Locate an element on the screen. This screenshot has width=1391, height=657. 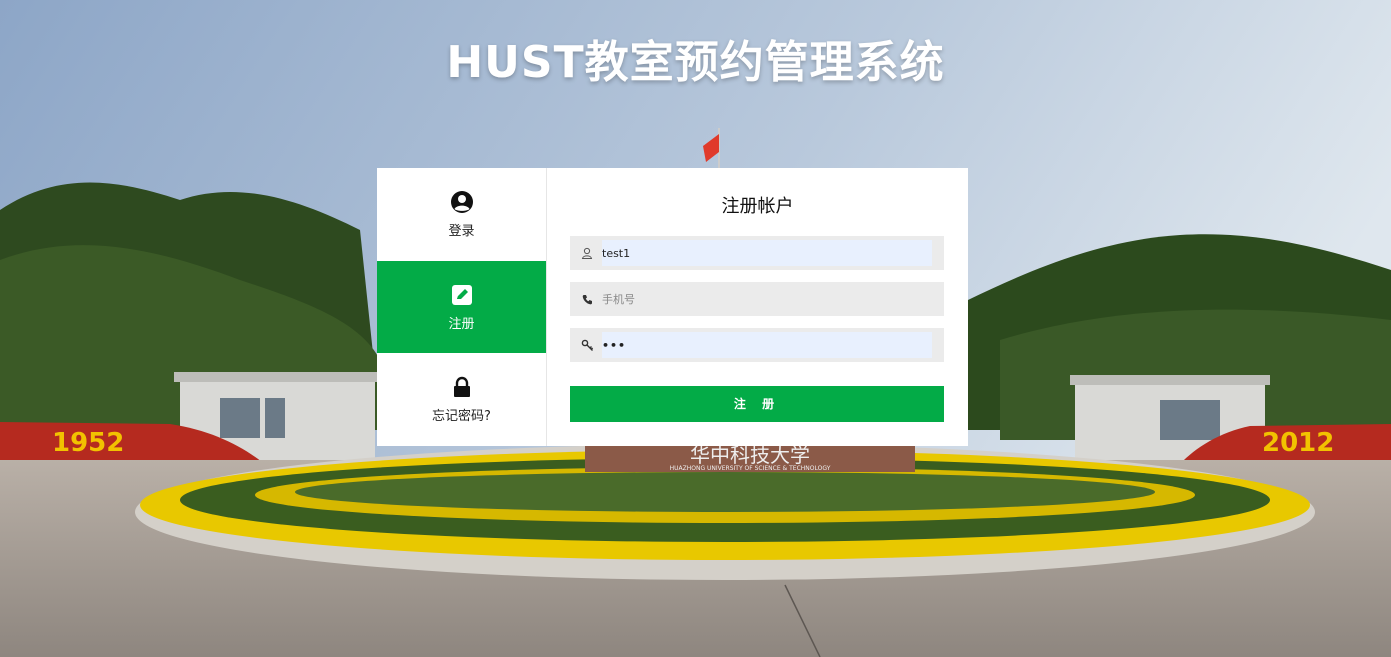
phone-field is located at coordinates (757, 299).